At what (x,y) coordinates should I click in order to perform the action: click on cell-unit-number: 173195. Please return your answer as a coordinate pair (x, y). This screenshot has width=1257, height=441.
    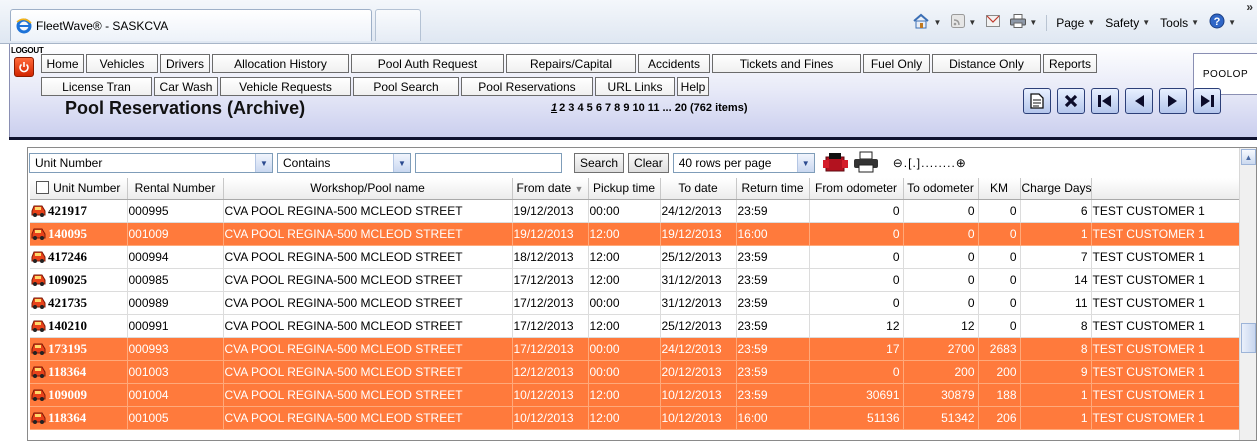
    Looking at the image, I should click on (79, 349).